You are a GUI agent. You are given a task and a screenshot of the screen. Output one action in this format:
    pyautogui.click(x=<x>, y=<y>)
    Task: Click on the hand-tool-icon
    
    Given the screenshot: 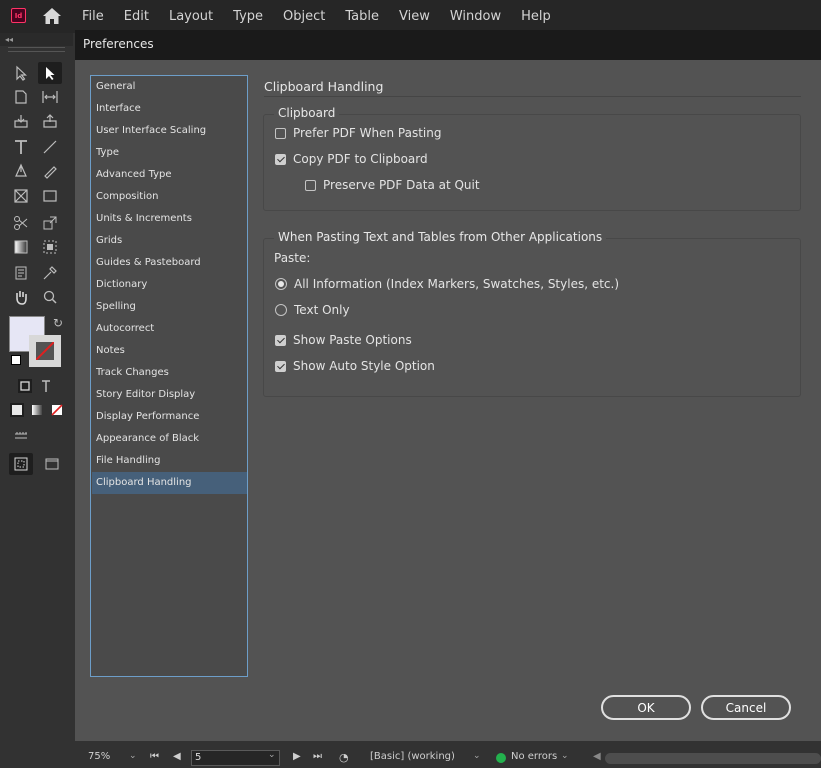 What is the action you would take?
    pyautogui.click(x=21, y=297)
    